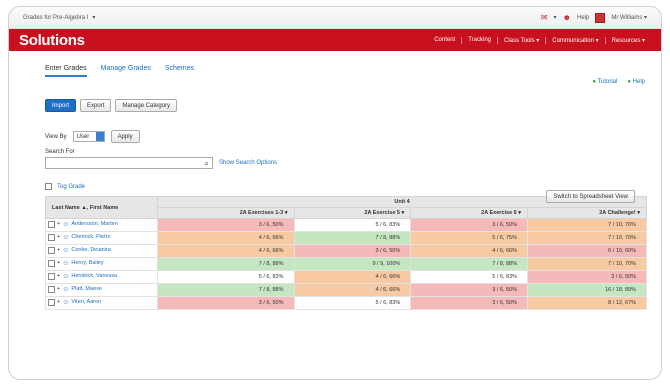  What do you see at coordinates (627, 40) in the screenshot?
I see `nav-item-resources: Resources ▾` at bounding box center [627, 40].